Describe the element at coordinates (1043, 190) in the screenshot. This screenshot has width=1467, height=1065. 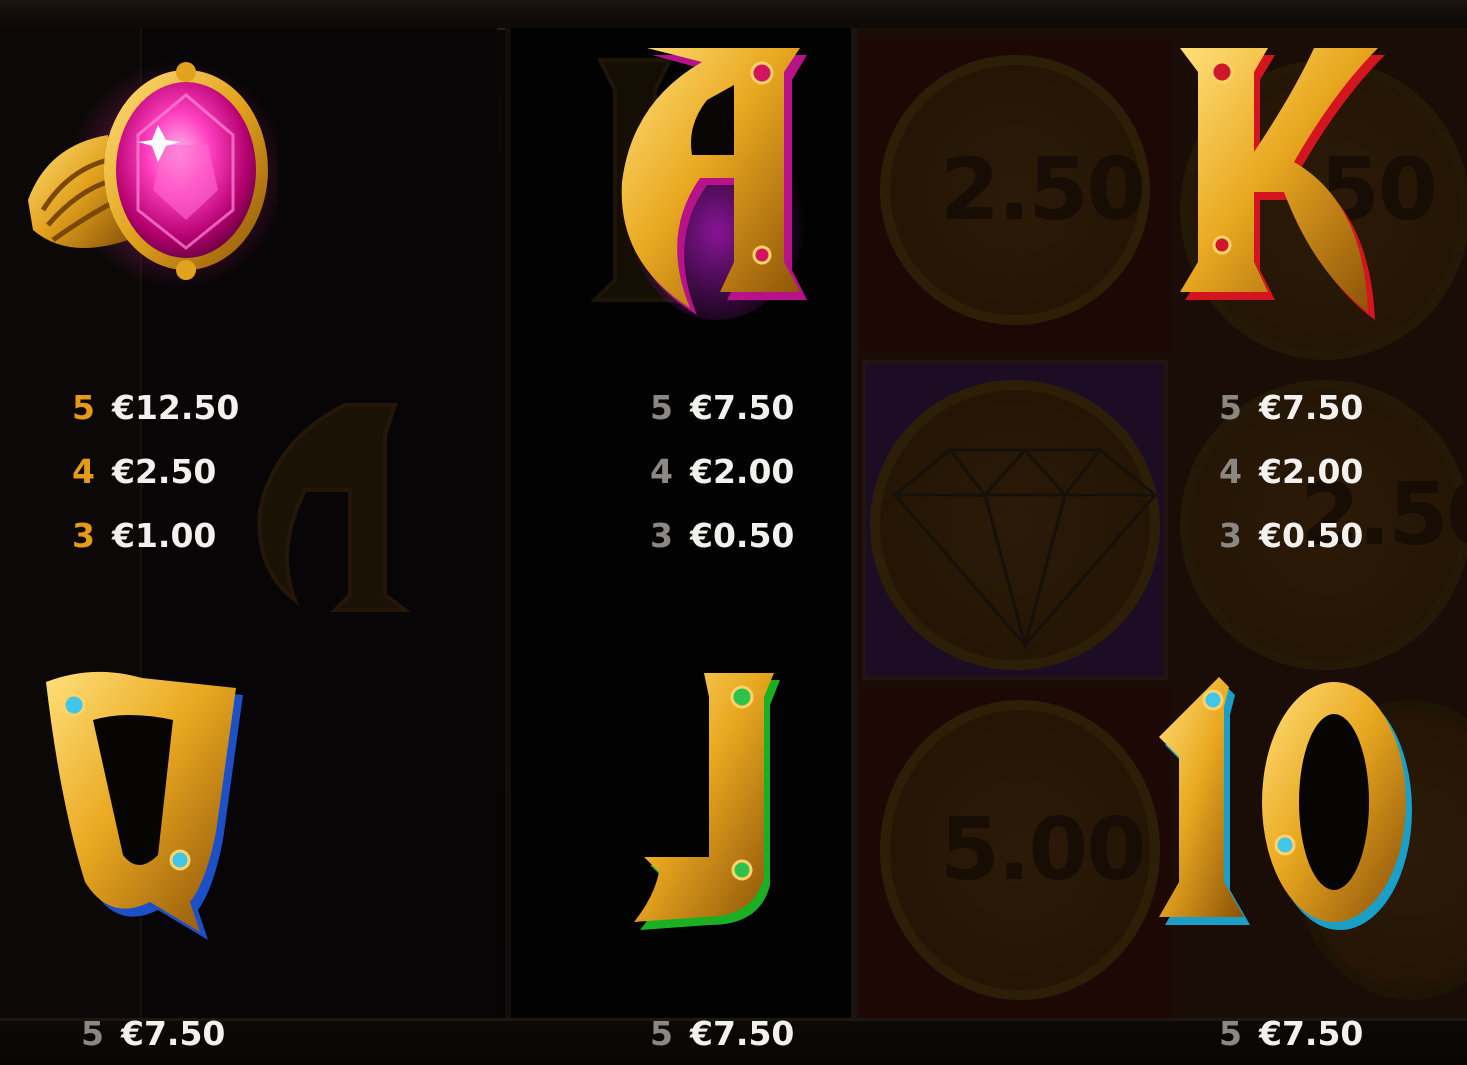
I see `background-coin-value: 2.50` at that location.